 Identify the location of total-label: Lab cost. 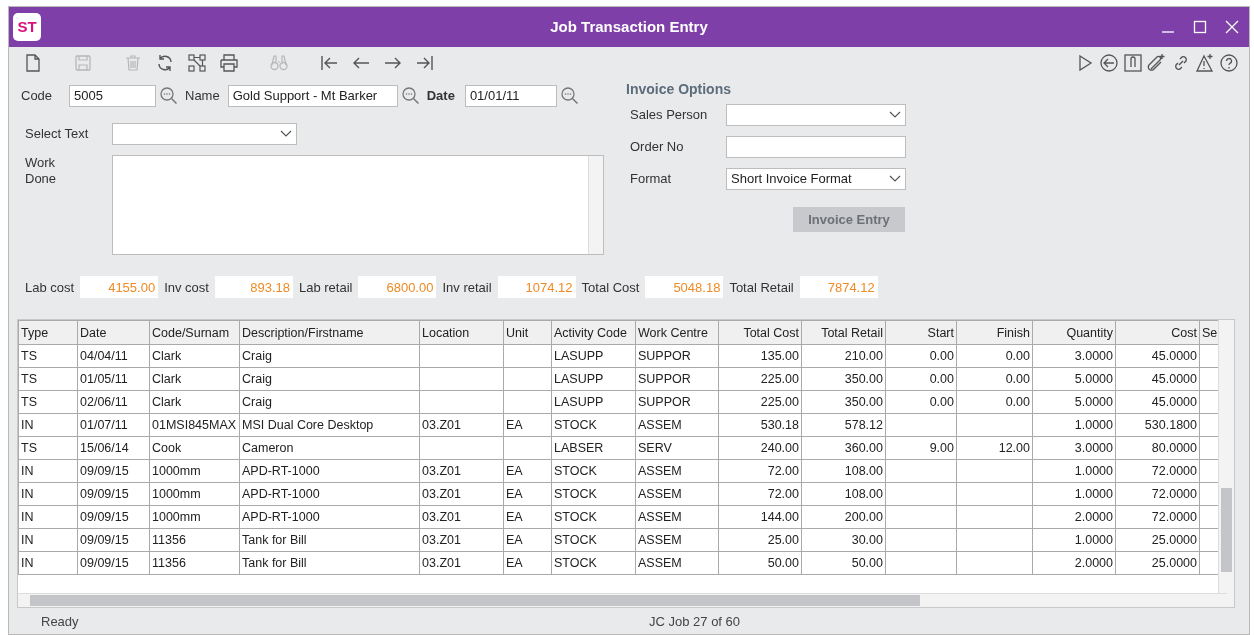
(50, 287).